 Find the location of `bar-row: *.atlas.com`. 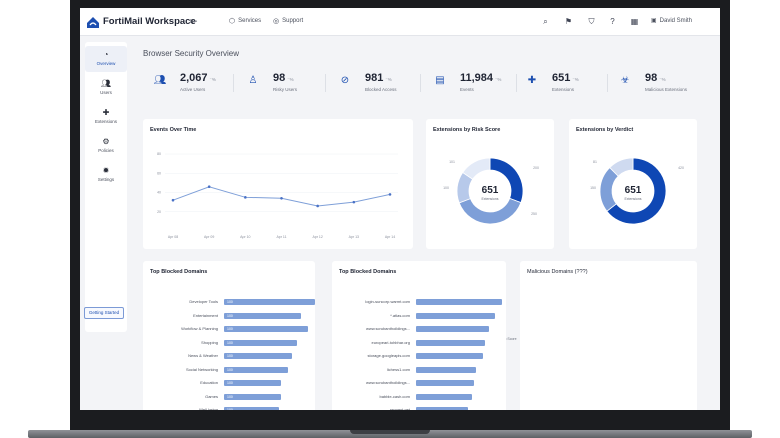

bar-row: *.atlas.com is located at coordinates (446, 315).